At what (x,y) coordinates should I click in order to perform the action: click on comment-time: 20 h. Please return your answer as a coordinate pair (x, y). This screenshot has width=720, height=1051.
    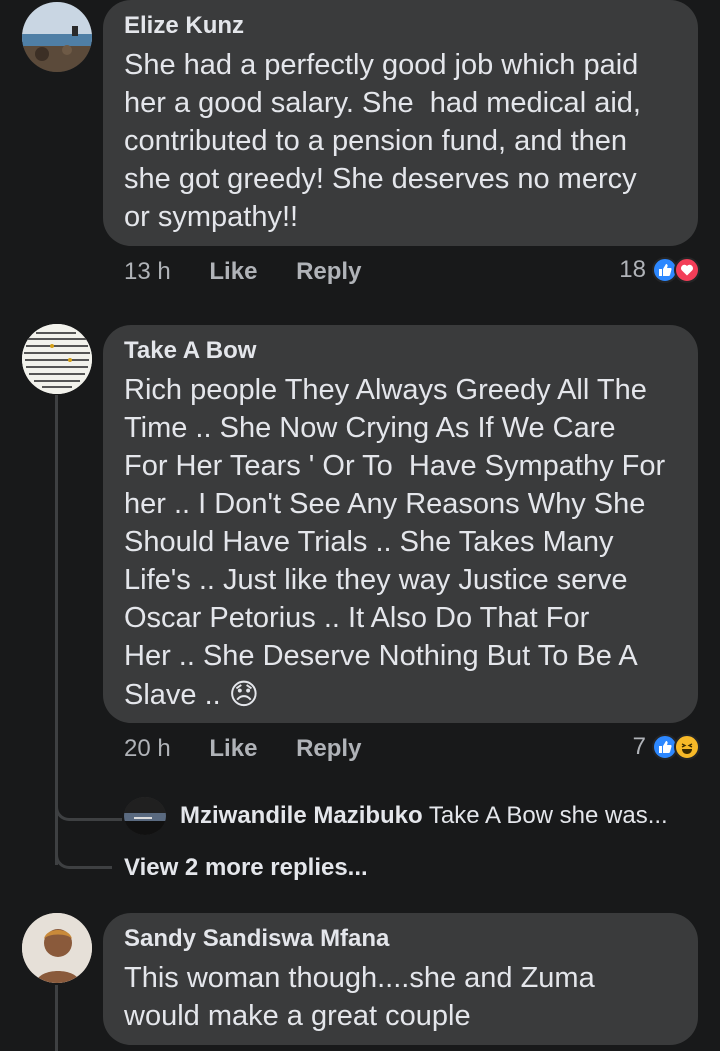
    Looking at the image, I should click on (147, 748).